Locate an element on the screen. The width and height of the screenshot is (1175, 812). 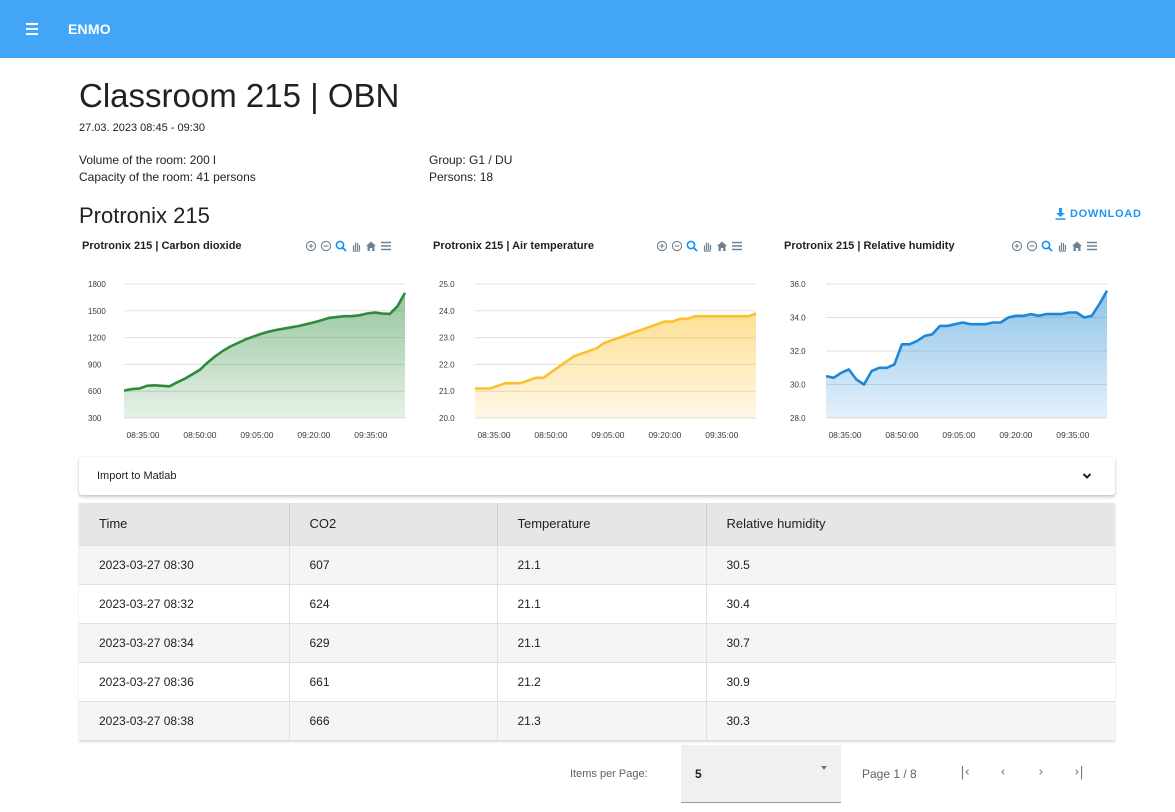
cell-time: 2023-03-27 08:30 is located at coordinates (184, 564).